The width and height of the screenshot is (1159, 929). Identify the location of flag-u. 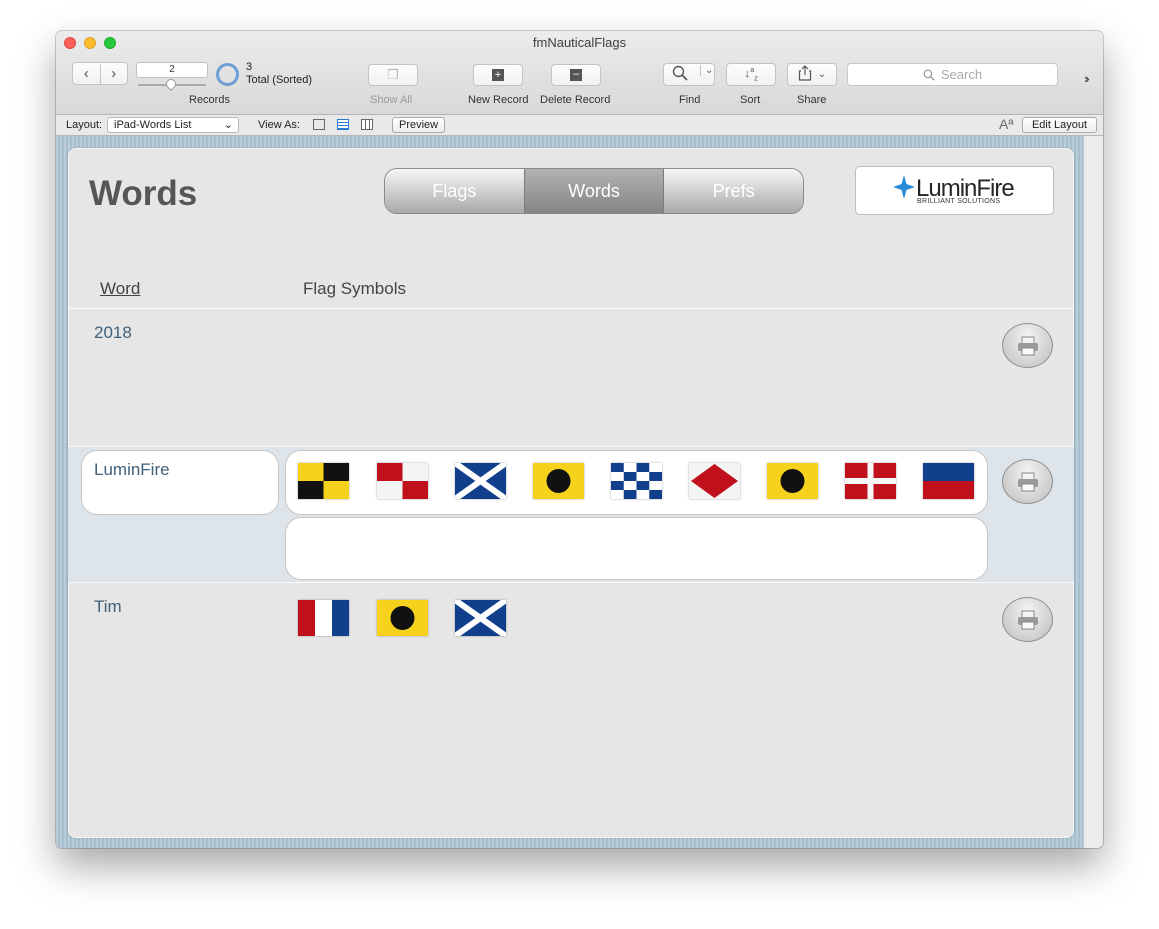
(402, 481).